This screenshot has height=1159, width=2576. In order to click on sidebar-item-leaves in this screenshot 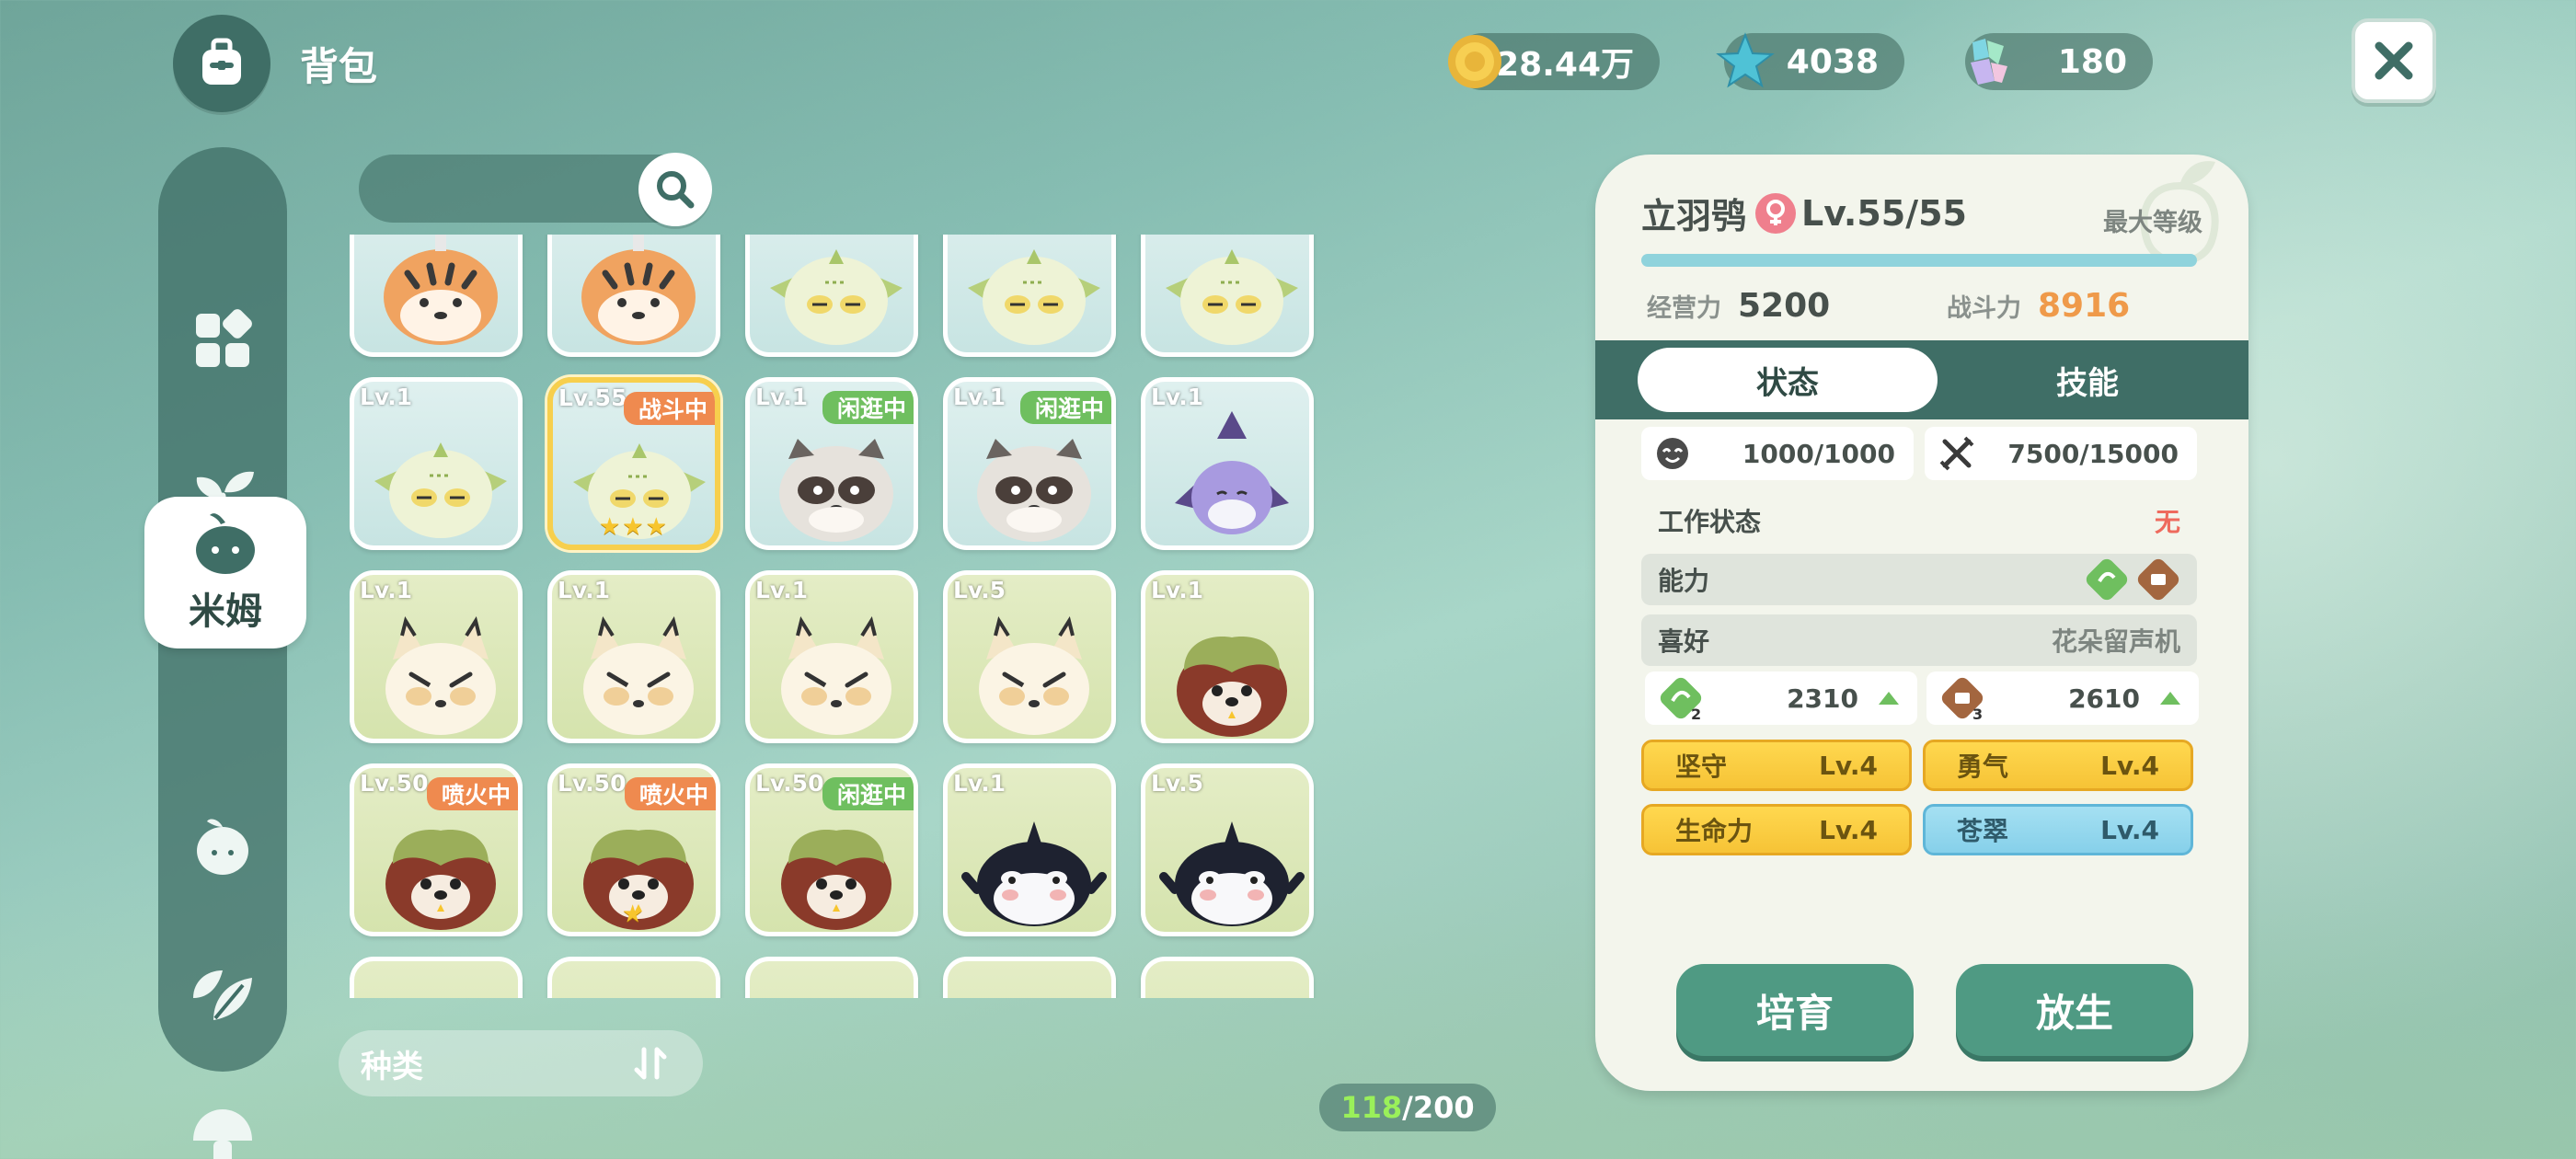, I will do `click(222, 993)`.